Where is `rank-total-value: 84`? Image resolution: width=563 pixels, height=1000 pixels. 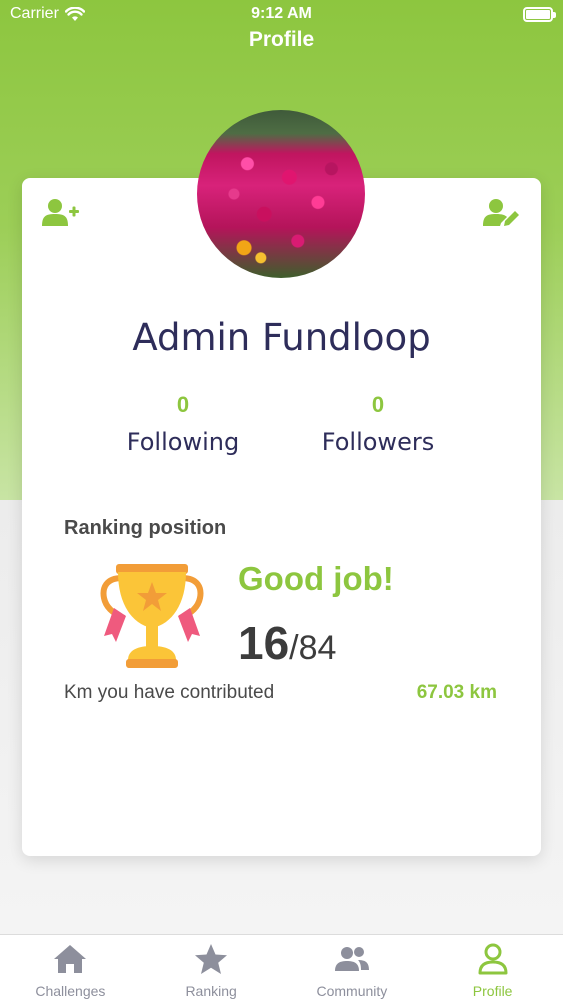
rank-total-value: 84 is located at coordinates (317, 648).